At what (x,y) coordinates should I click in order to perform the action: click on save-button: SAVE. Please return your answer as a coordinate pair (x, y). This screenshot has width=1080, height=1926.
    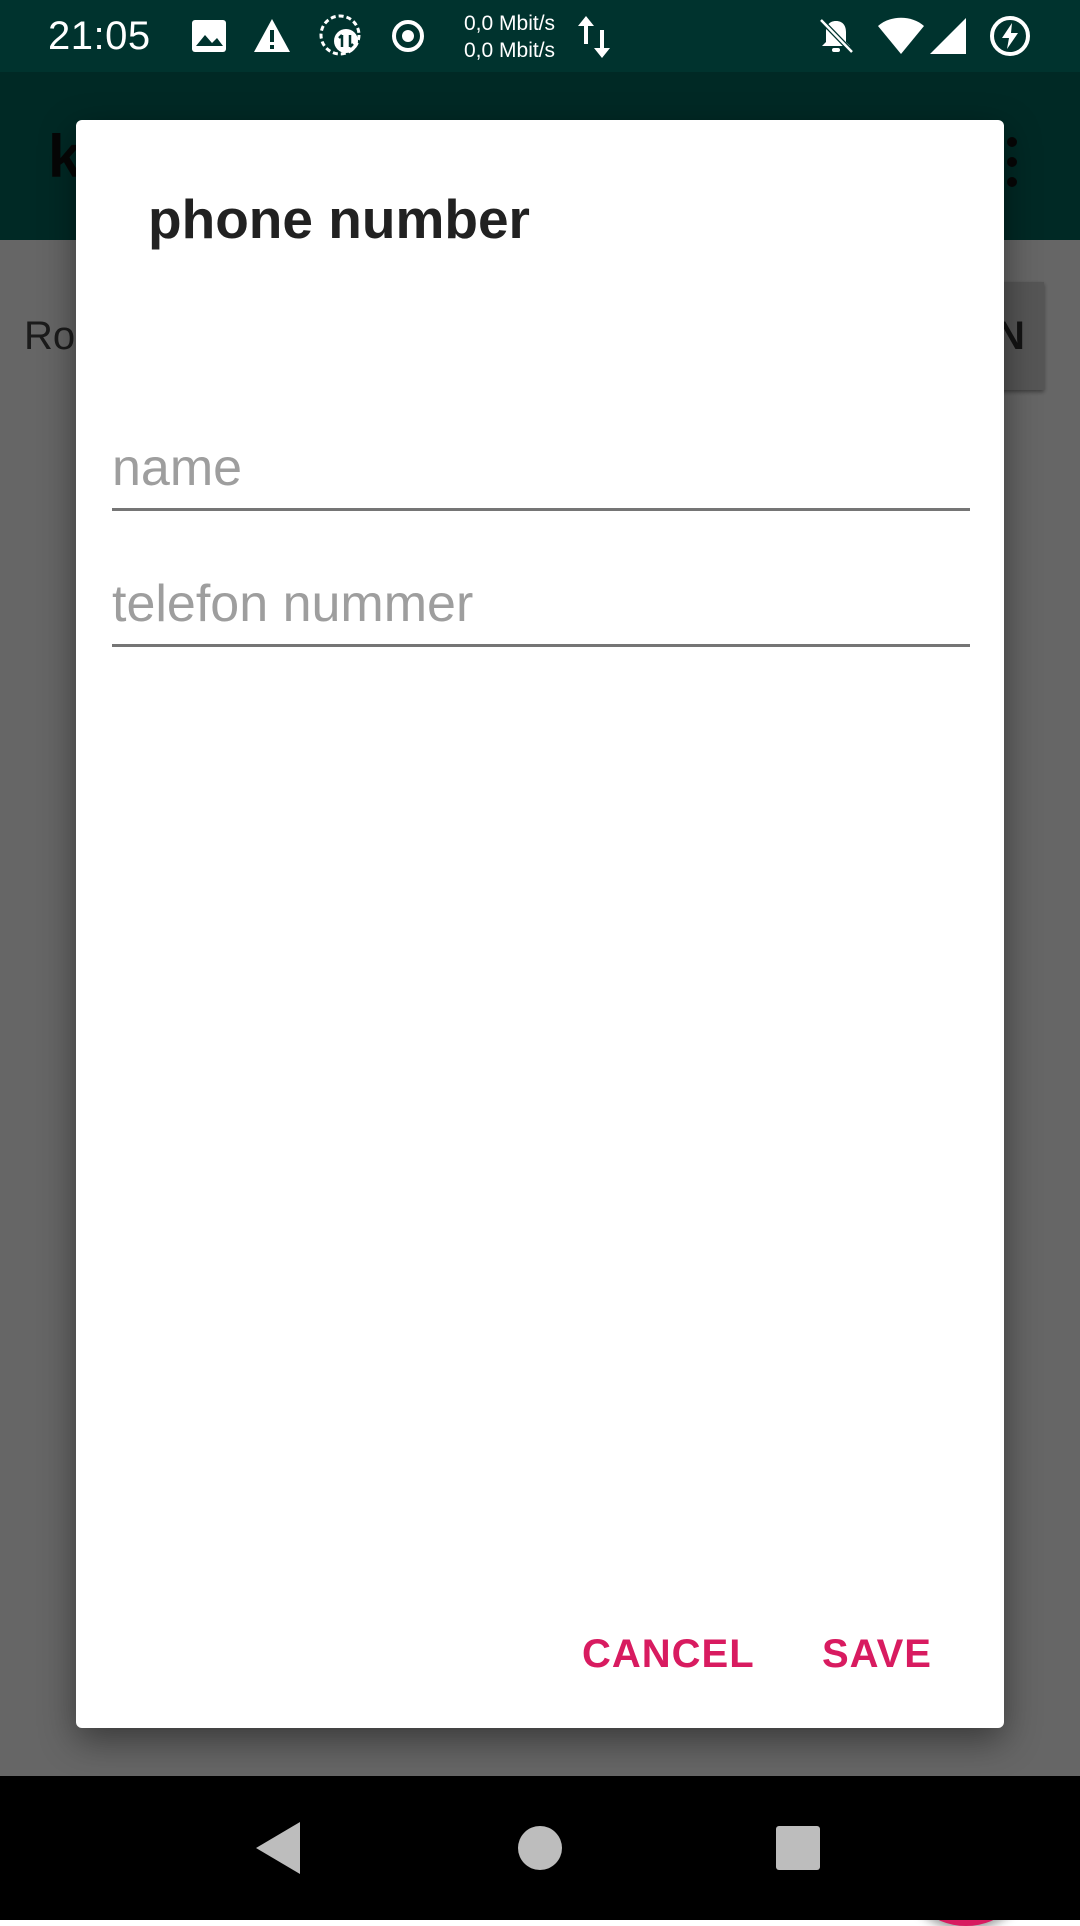
    Looking at the image, I should click on (877, 1654).